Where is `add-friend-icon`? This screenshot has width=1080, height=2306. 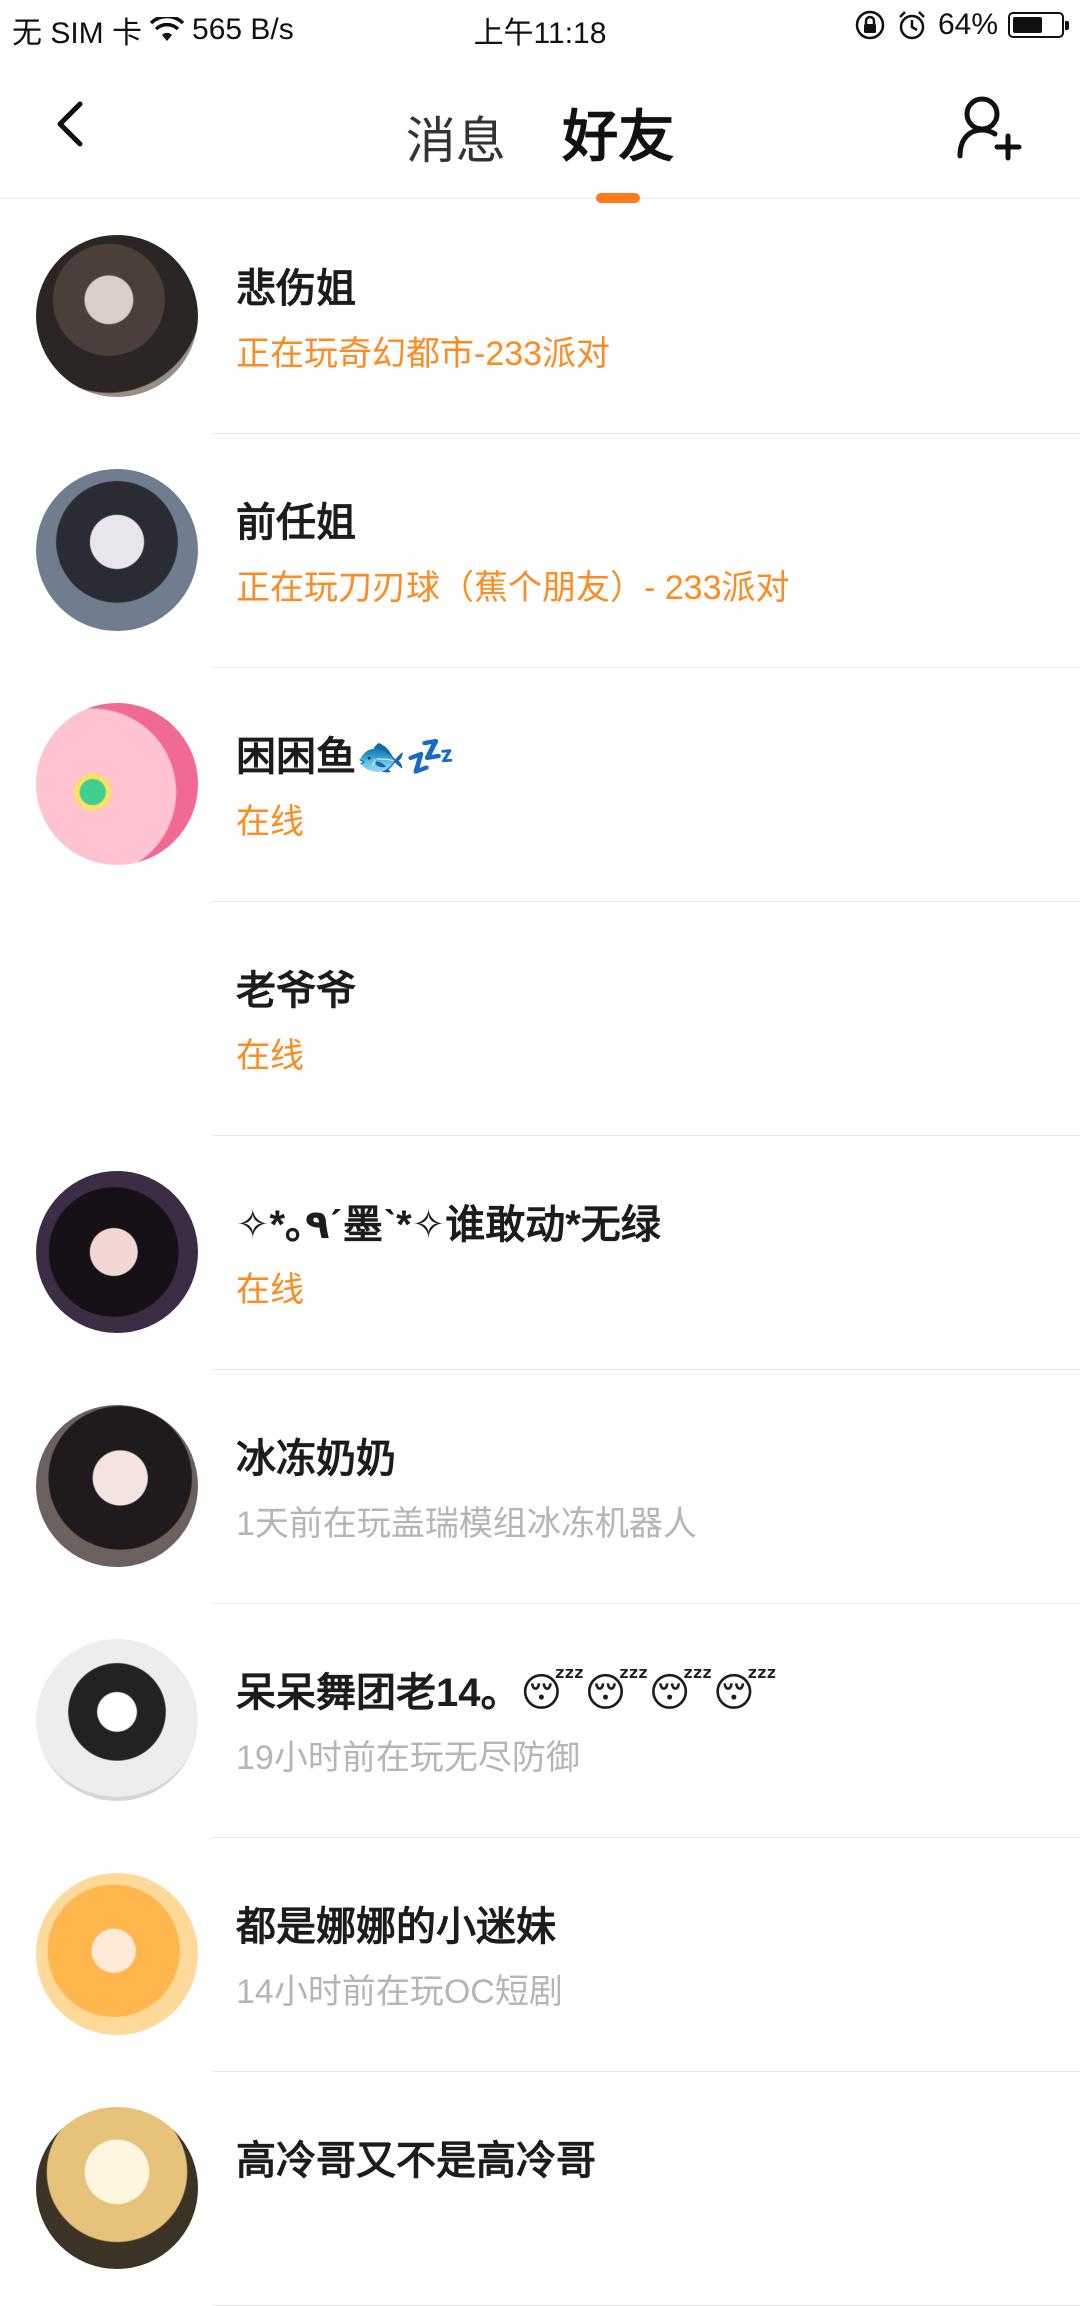 add-friend-icon is located at coordinates (989, 127).